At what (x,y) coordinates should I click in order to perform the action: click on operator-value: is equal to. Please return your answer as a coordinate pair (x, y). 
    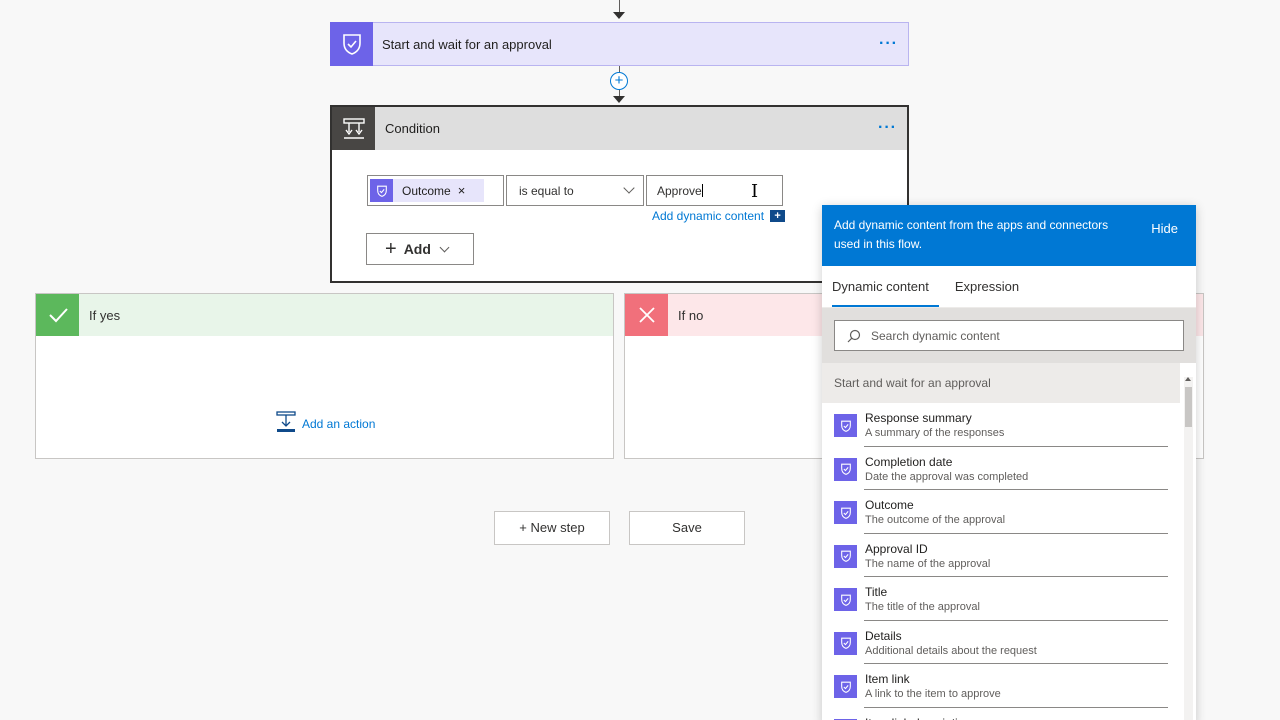
    Looking at the image, I should click on (546, 191).